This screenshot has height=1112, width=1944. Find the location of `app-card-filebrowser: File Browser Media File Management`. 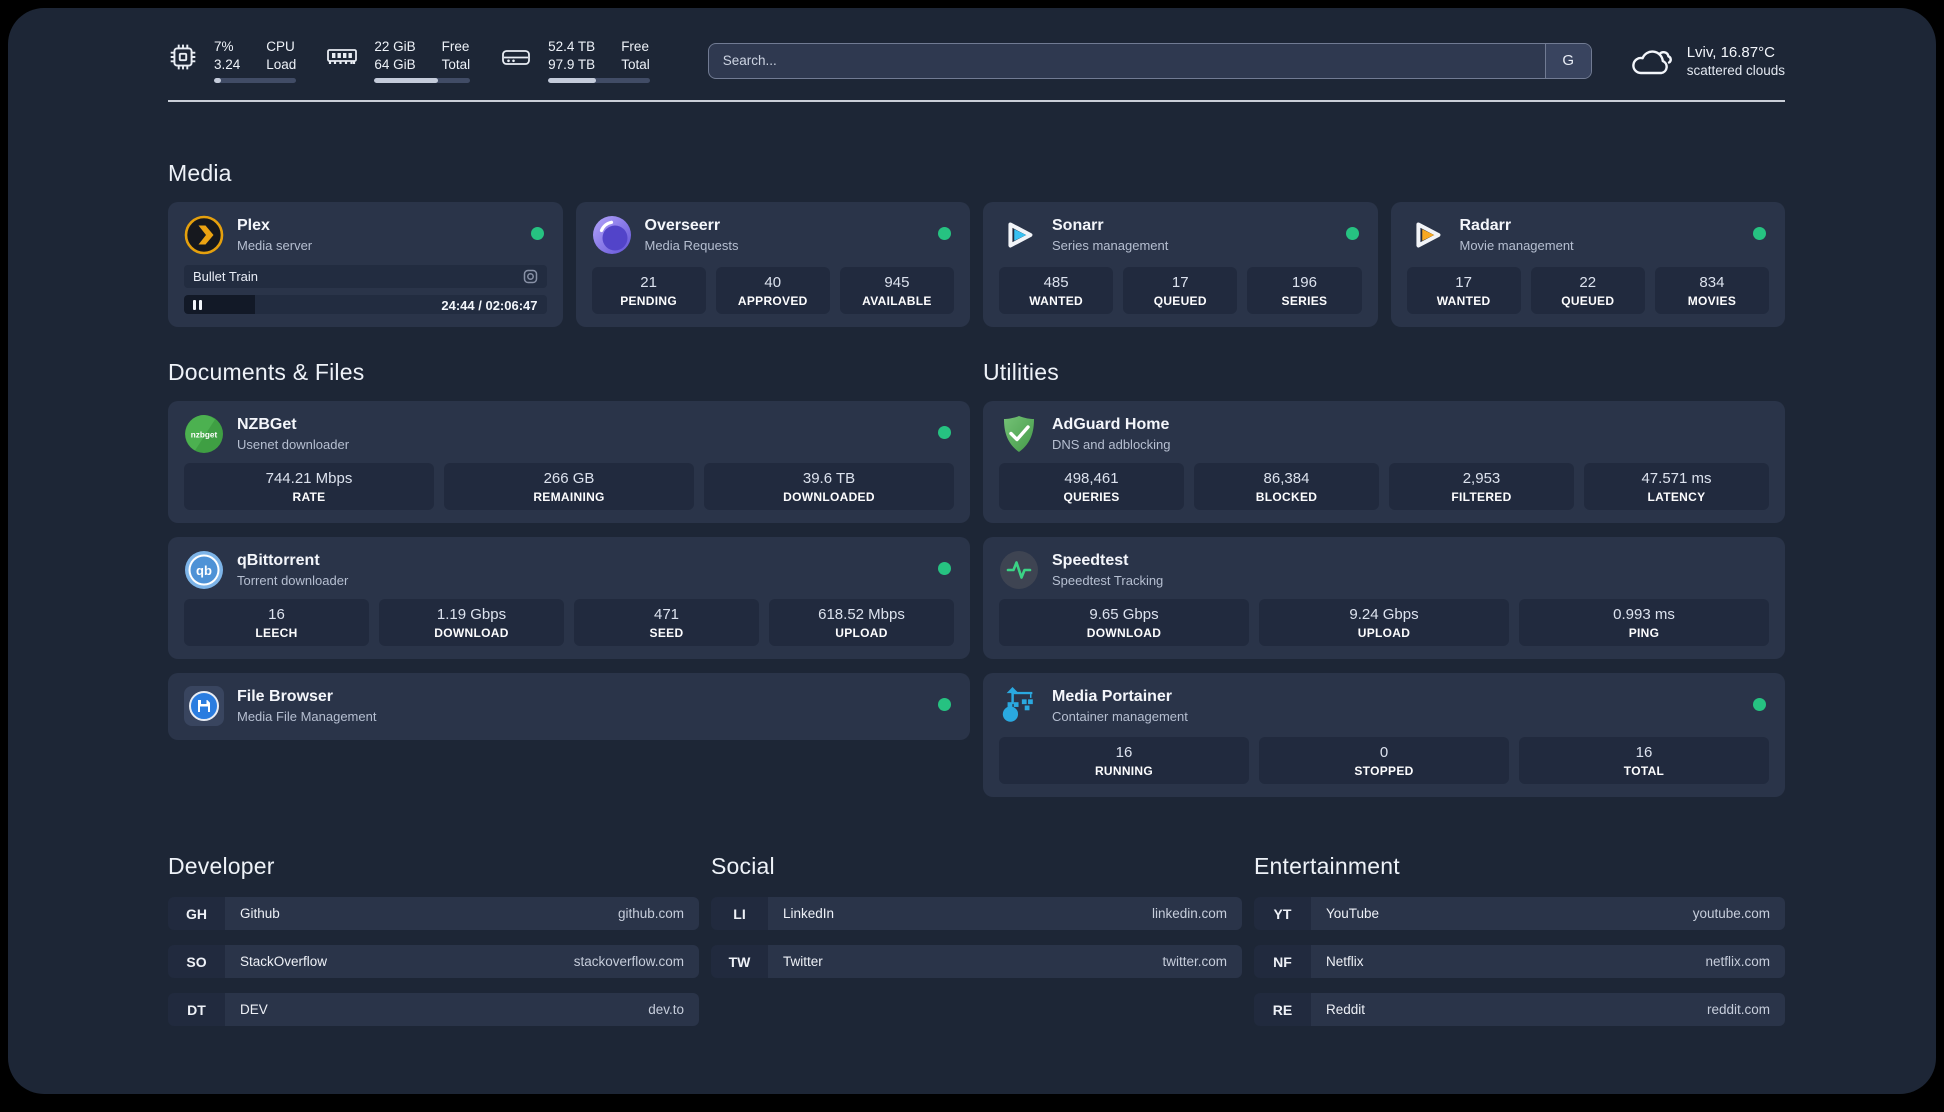

app-card-filebrowser: File Browser Media File Management is located at coordinates (569, 707).